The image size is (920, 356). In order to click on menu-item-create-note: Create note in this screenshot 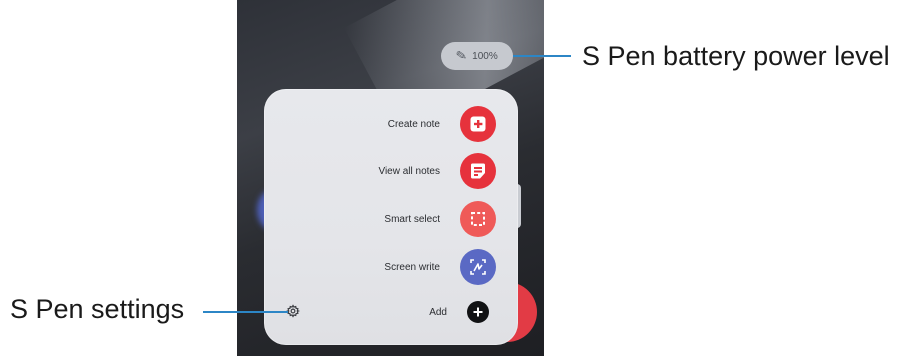, I will do `click(391, 124)`.